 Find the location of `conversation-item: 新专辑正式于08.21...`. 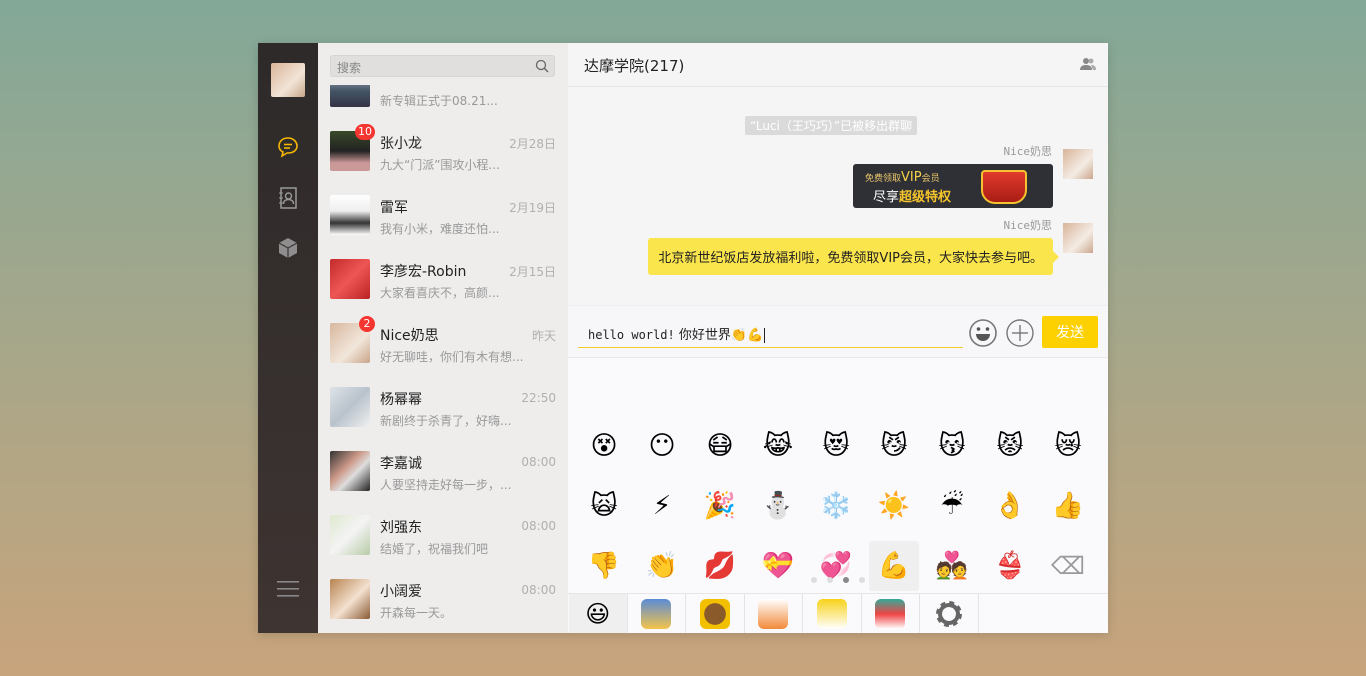

conversation-item: 新专辑正式于08.21... is located at coordinates (443, 102).